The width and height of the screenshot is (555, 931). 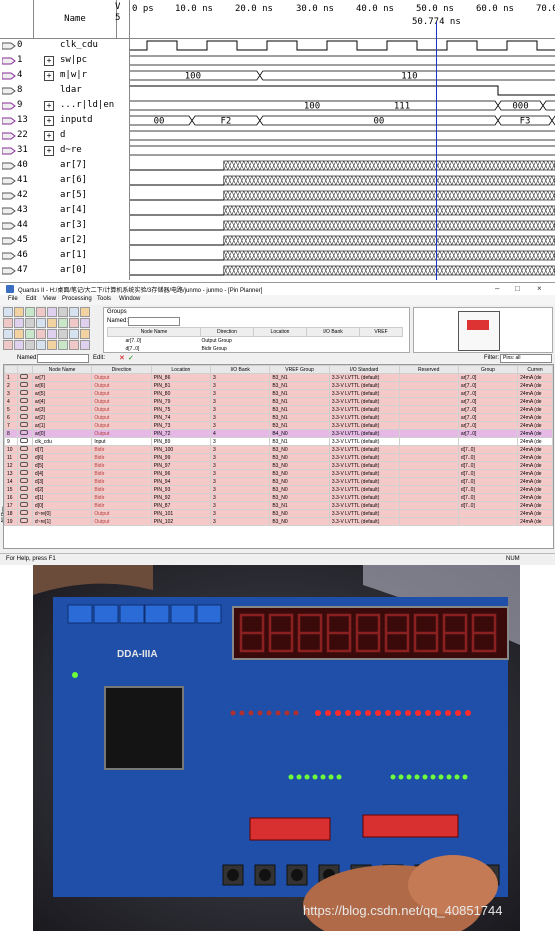 I want to click on groups-col-location: Location, so click(x=280, y=332).